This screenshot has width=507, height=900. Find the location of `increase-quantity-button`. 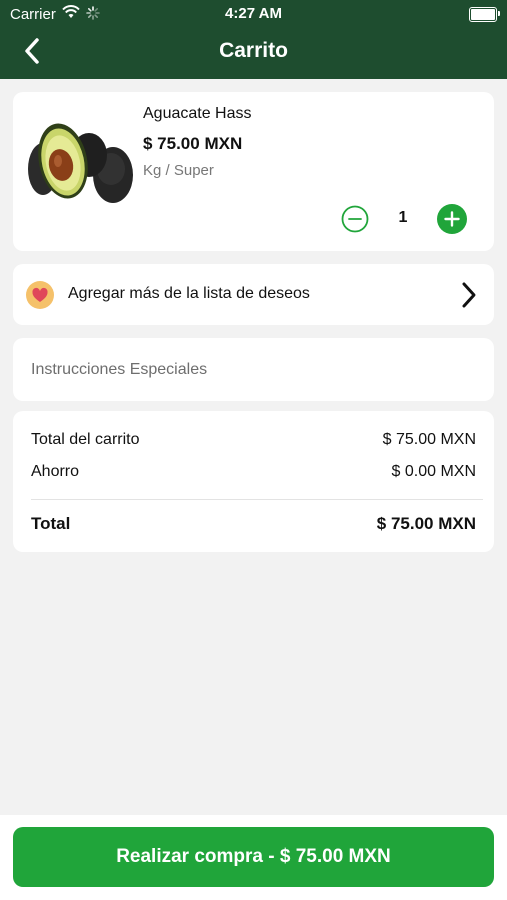

increase-quantity-button is located at coordinates (452, 219).